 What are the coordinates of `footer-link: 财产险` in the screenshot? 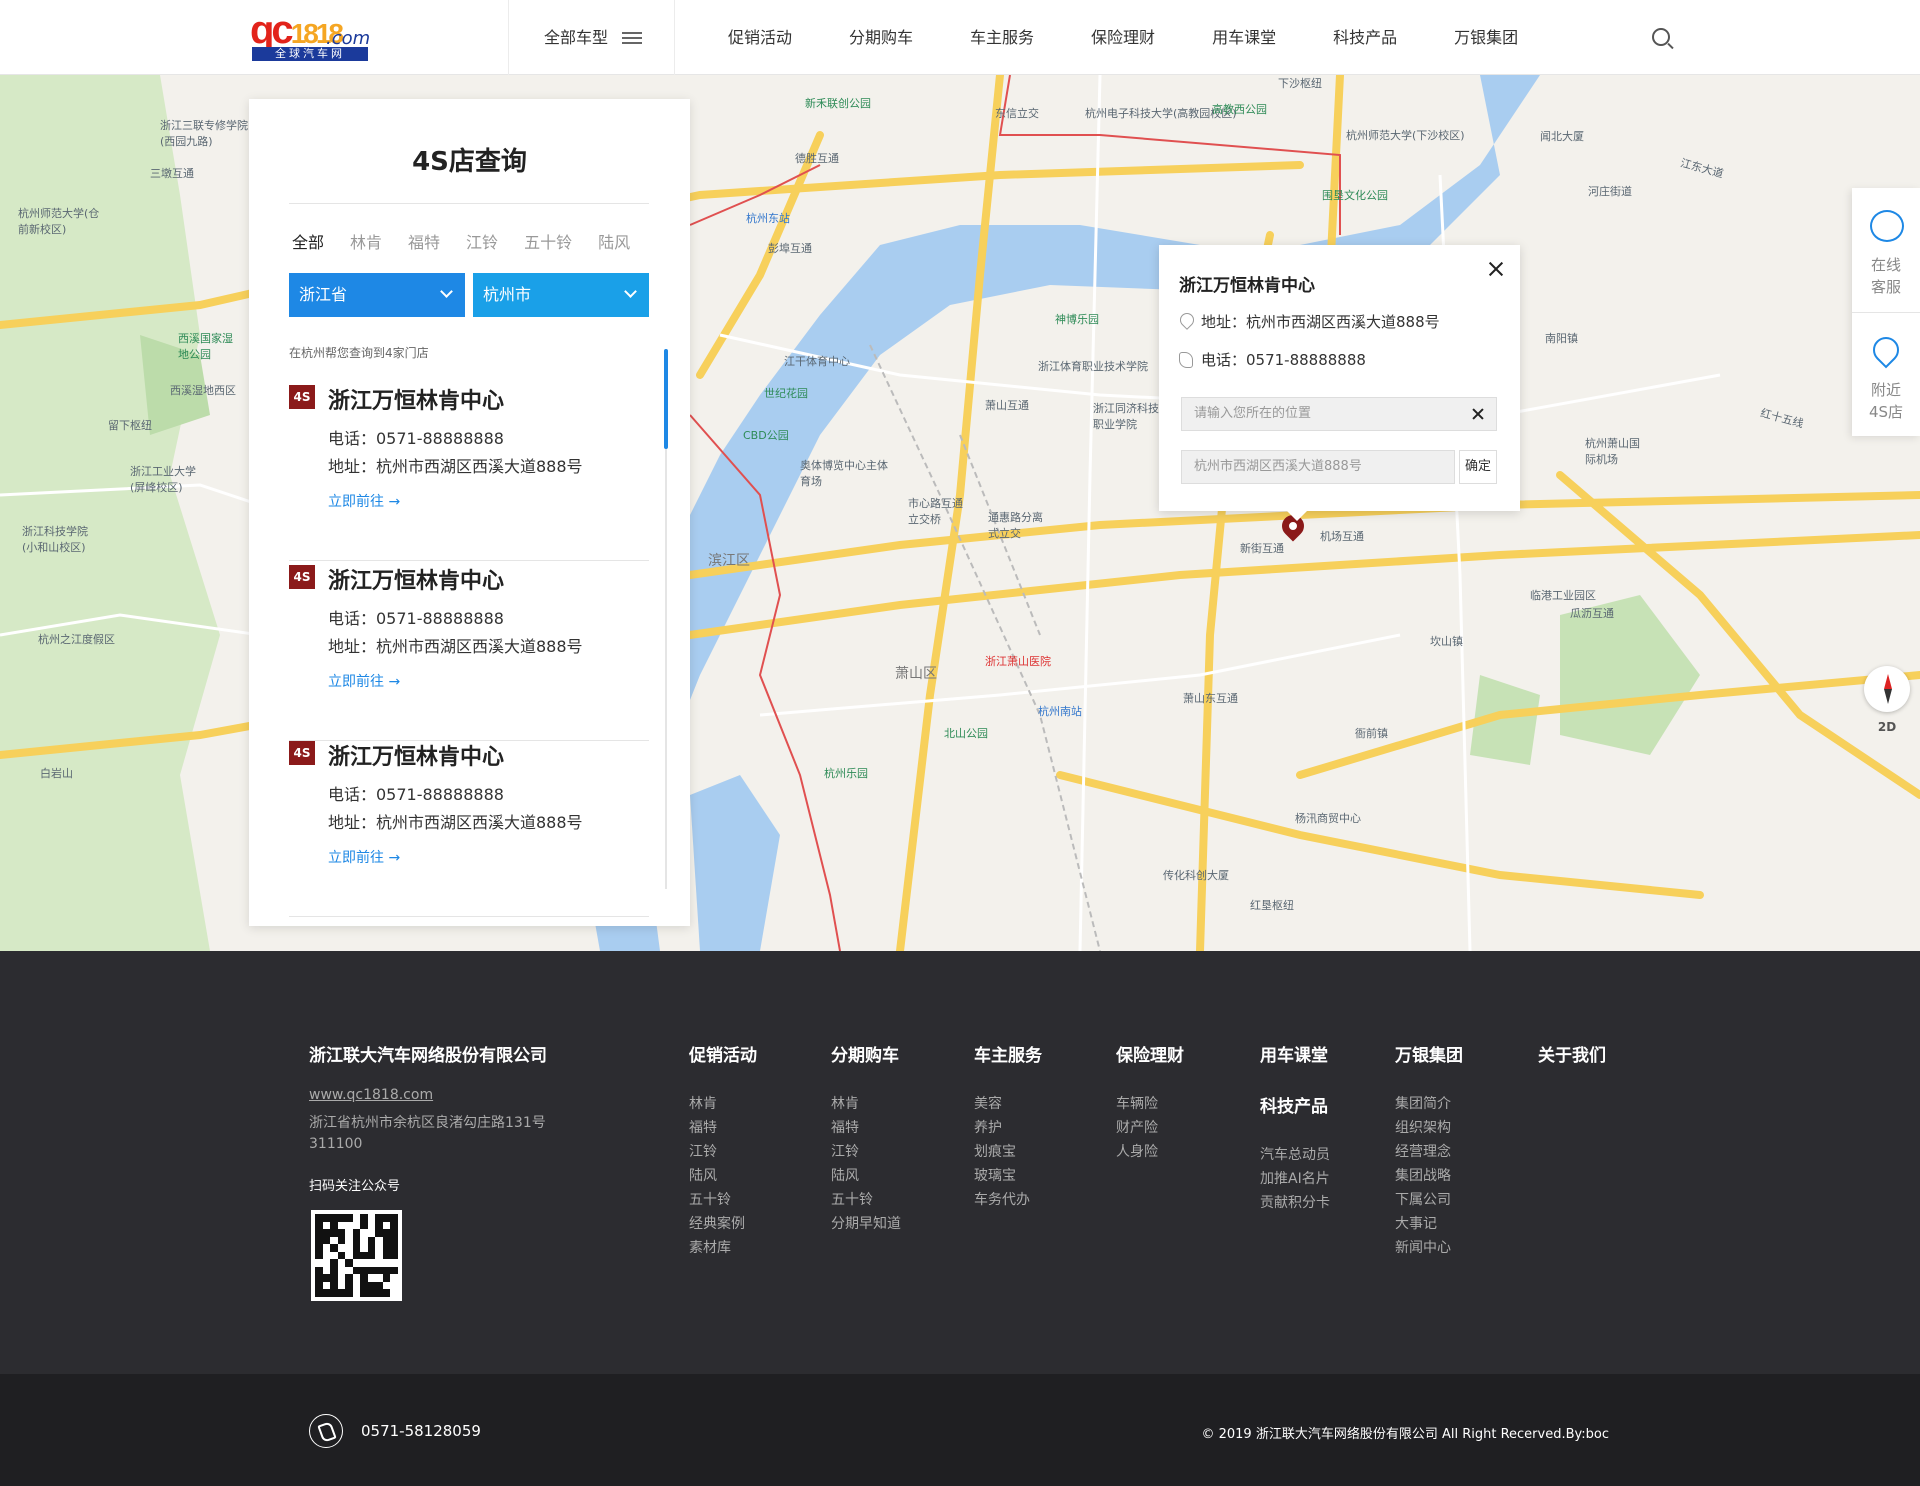 It's located at (1150, 1128).